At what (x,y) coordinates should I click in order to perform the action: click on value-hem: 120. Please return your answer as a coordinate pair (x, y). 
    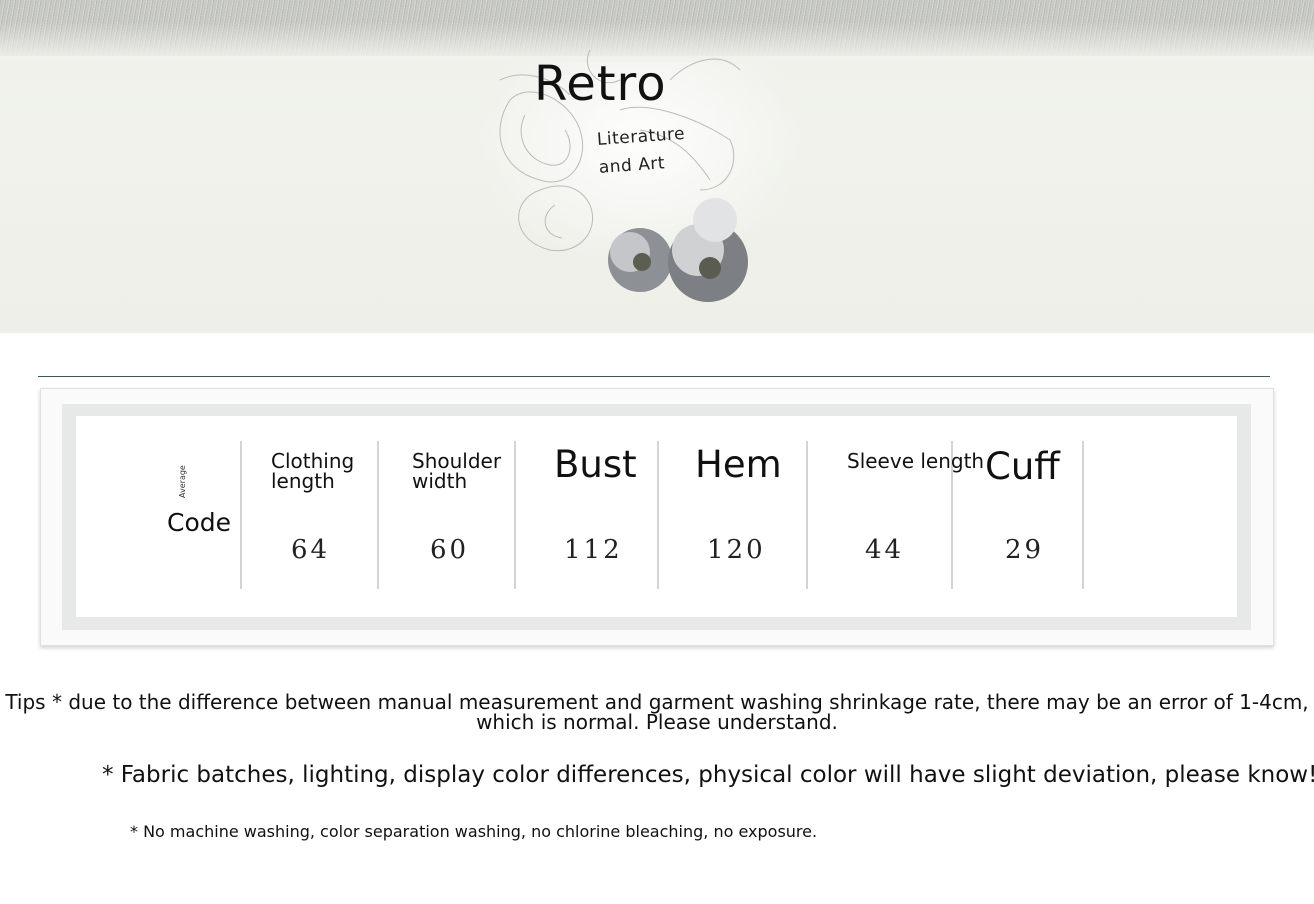
    Looking at the image, I should click on (736, 550).